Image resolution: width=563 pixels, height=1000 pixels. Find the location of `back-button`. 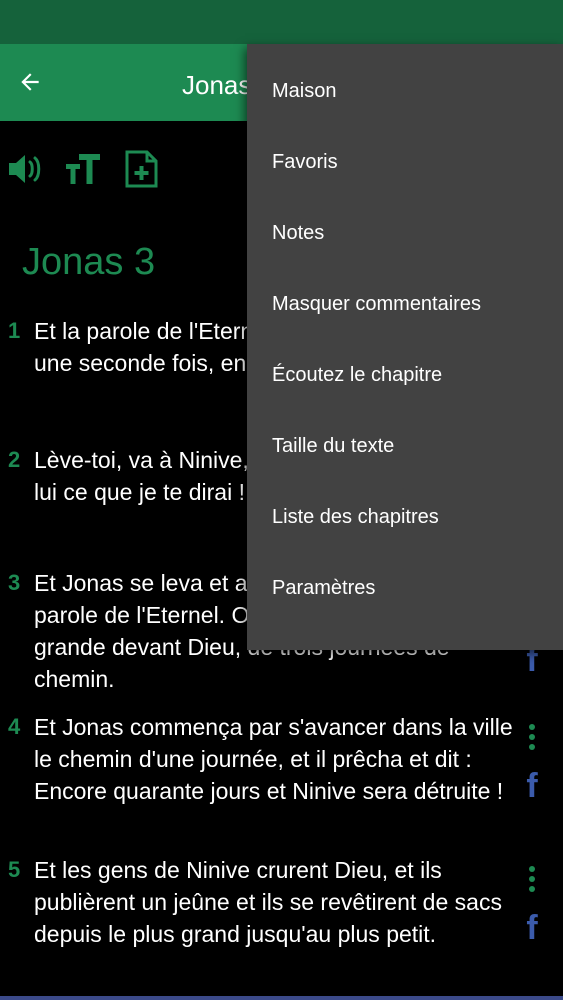

back-button is located at coordinates (30, 82).